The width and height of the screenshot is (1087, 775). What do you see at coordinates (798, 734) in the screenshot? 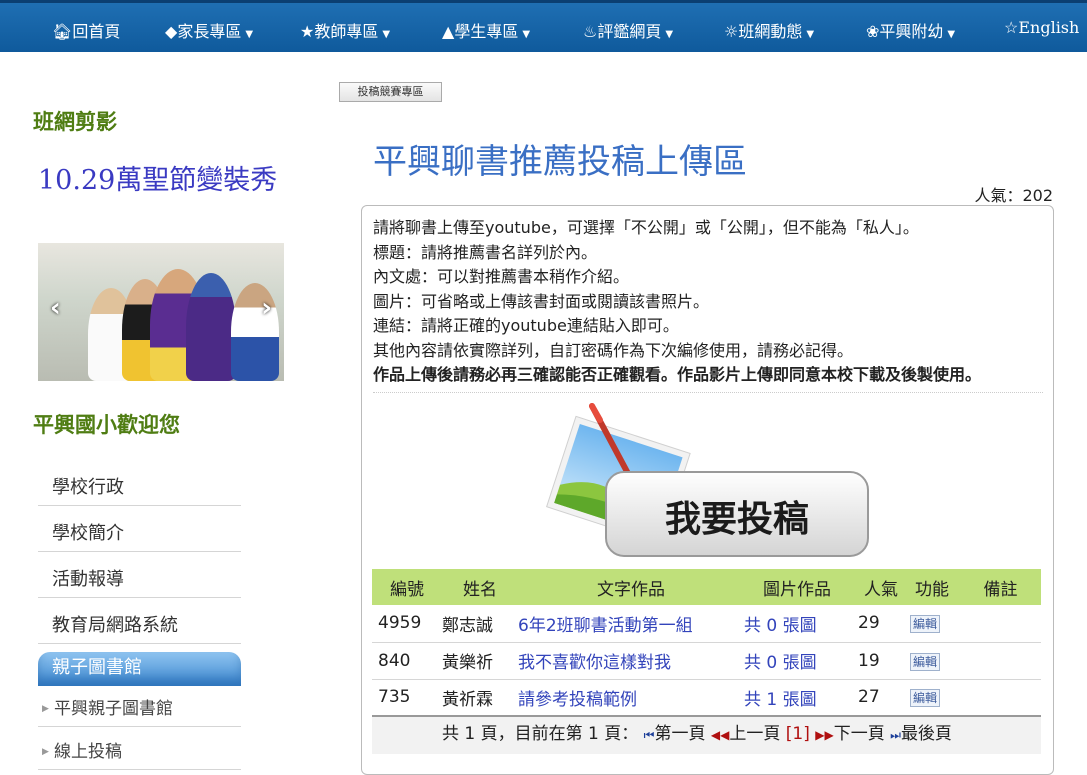
I see `pager-current: [1]` at bounding box center [798, 734].